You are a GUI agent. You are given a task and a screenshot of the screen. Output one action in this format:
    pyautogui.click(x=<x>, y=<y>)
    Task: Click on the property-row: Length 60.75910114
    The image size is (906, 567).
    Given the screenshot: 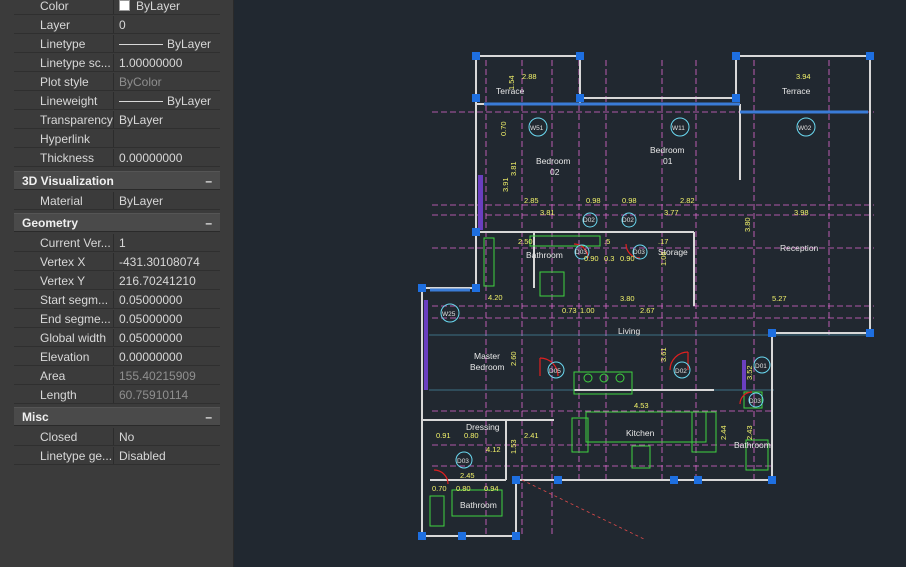 What is the action you would take?
    pyautogui.click(x=117, y=395)
    